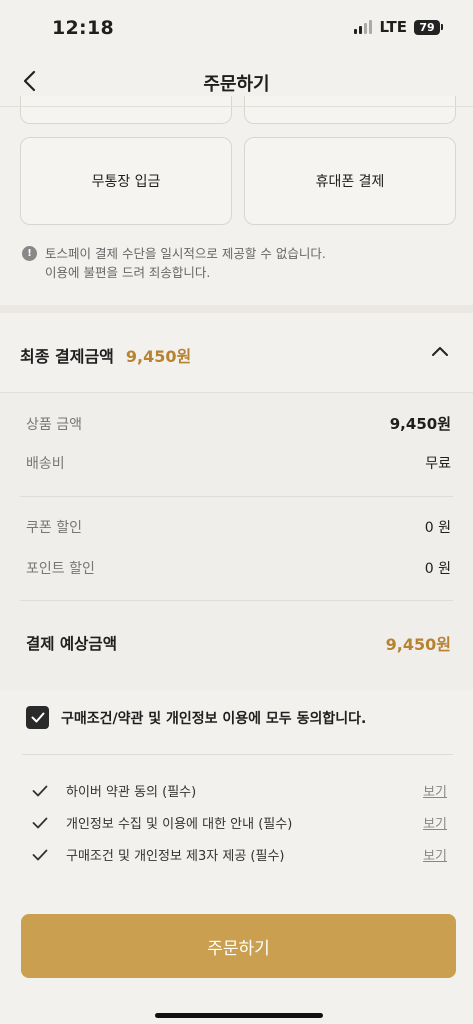  I want to click on payment-method-phone: 휴대폰 결제, so click(350, 181).